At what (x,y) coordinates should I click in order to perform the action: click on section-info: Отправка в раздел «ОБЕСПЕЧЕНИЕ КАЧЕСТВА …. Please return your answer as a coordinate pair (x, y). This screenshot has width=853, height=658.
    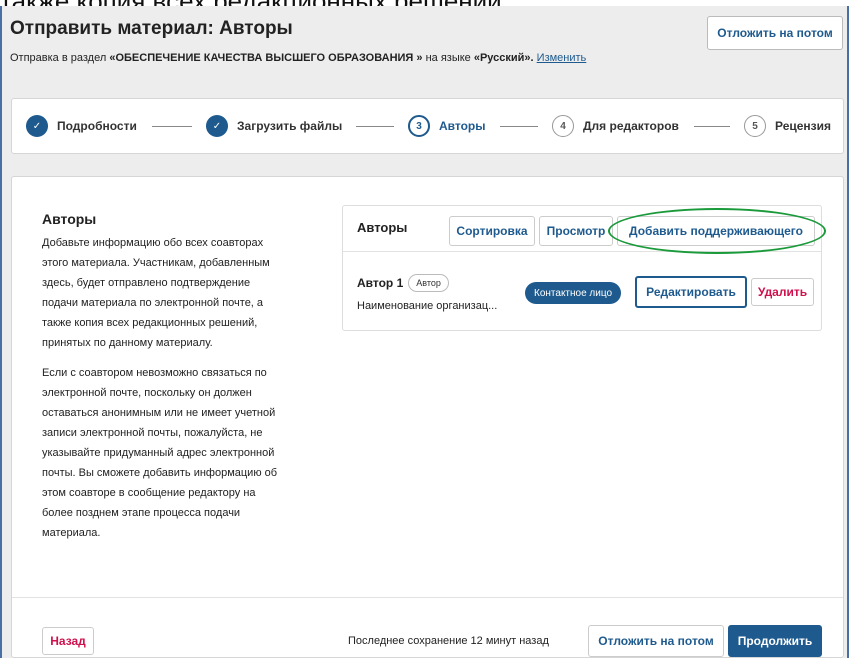
    Looking at the image, I should click on (298, 58).